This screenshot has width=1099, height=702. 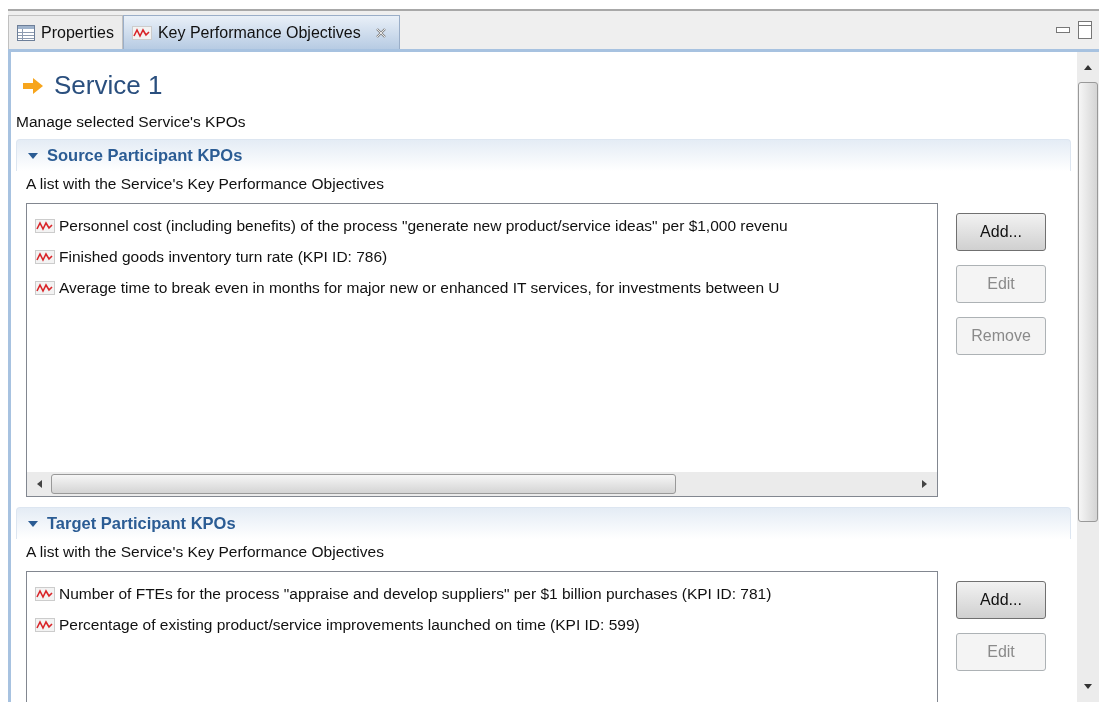 What do you see at coordinates (482, 287) in the screenshot?
I see `kpo-list-item: Average time to break even in months for major new or enhanced IT services, for investments between U` at bounding box center [482, 287].